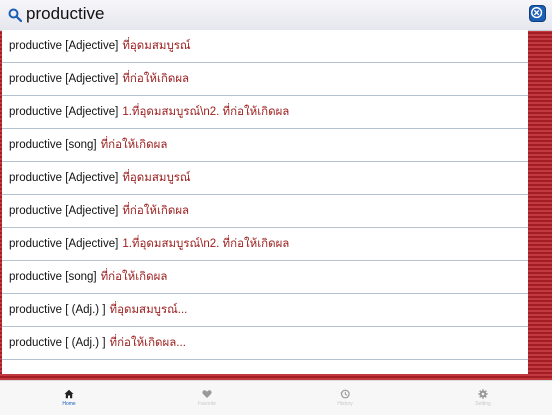 The image size is (552, 415). Describe the element at coordinates (15, 15) in the screenshot. I see `search-icon` at that location.